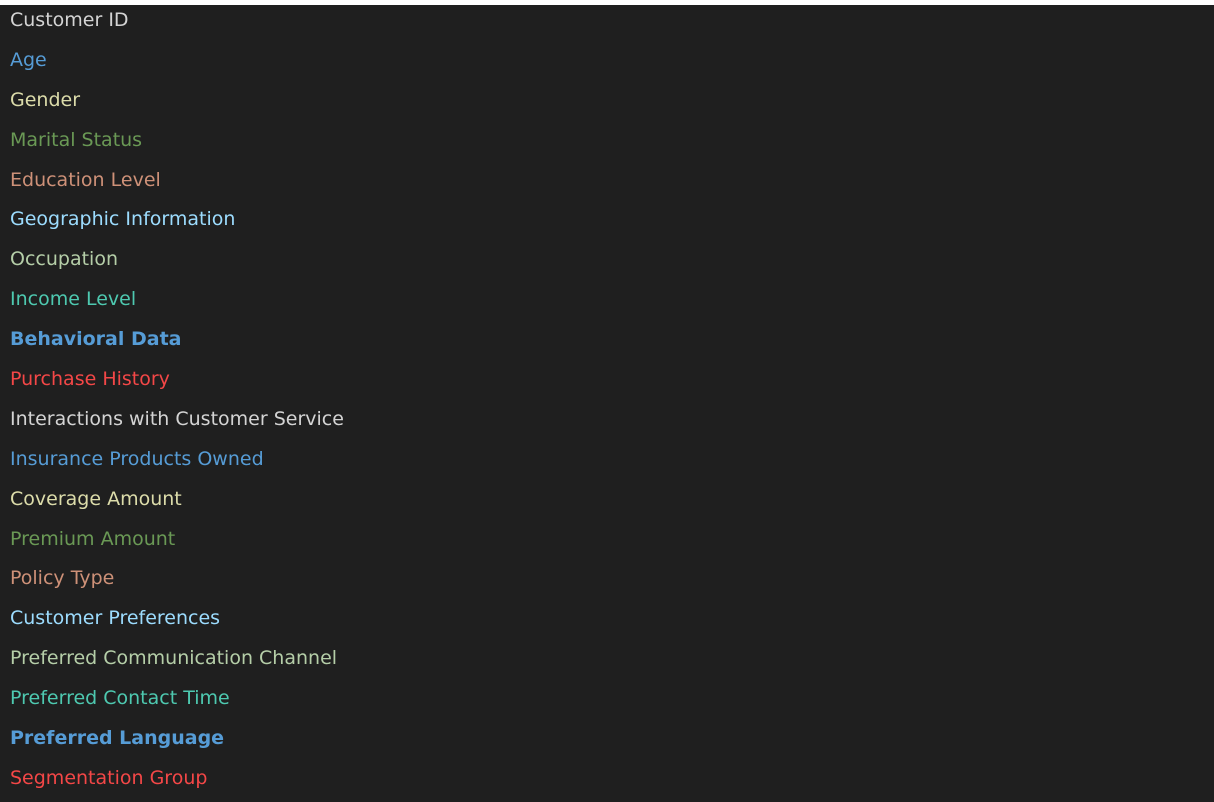 The width and height of the screenshot is (1214, 802). What do you see at coordinates (28, 59) in the screenshot?
I see `field-item: Age` at bounding box center [28, 59].